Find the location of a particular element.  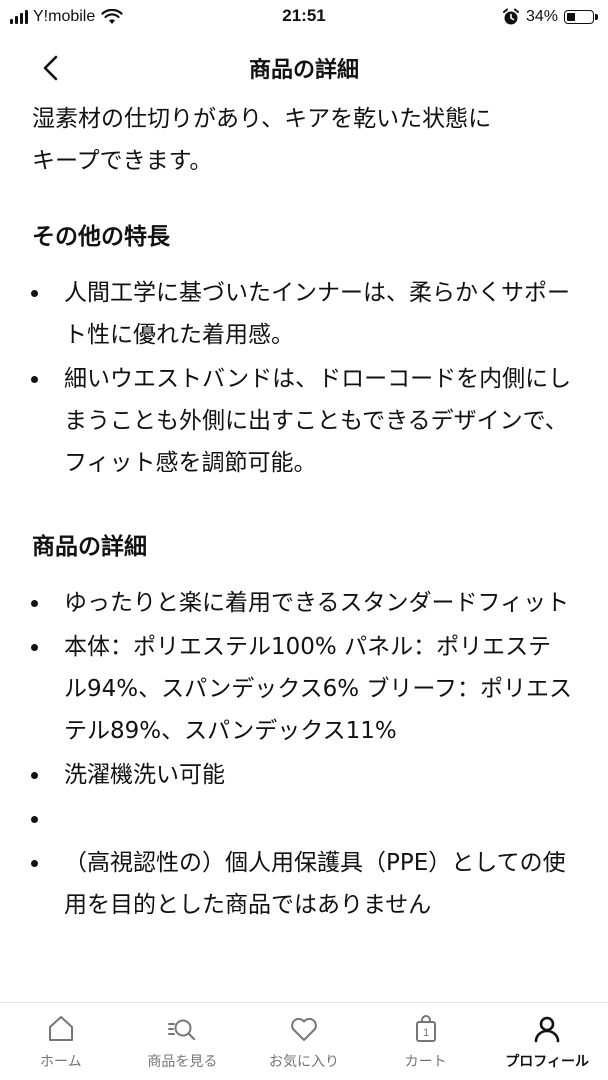

list-item-text: 人間工学に基づいたインナーは、柔らかくサポート性に優れた着用感。 is located at coordinates (317, 314).